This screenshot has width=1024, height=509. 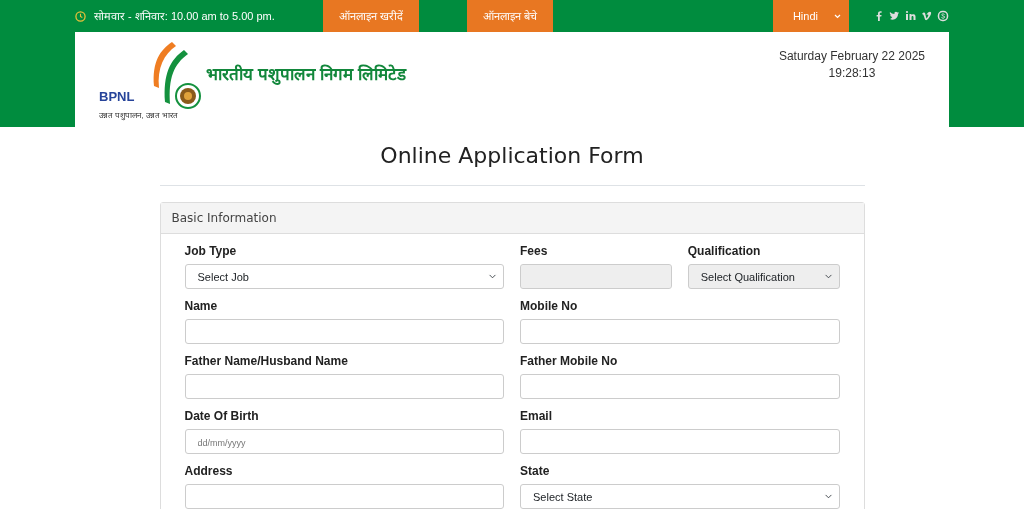 What do you see at coordinates (536, 417) in the screenshot?
I see `field-label: Email` at bounding box center [536, 417].